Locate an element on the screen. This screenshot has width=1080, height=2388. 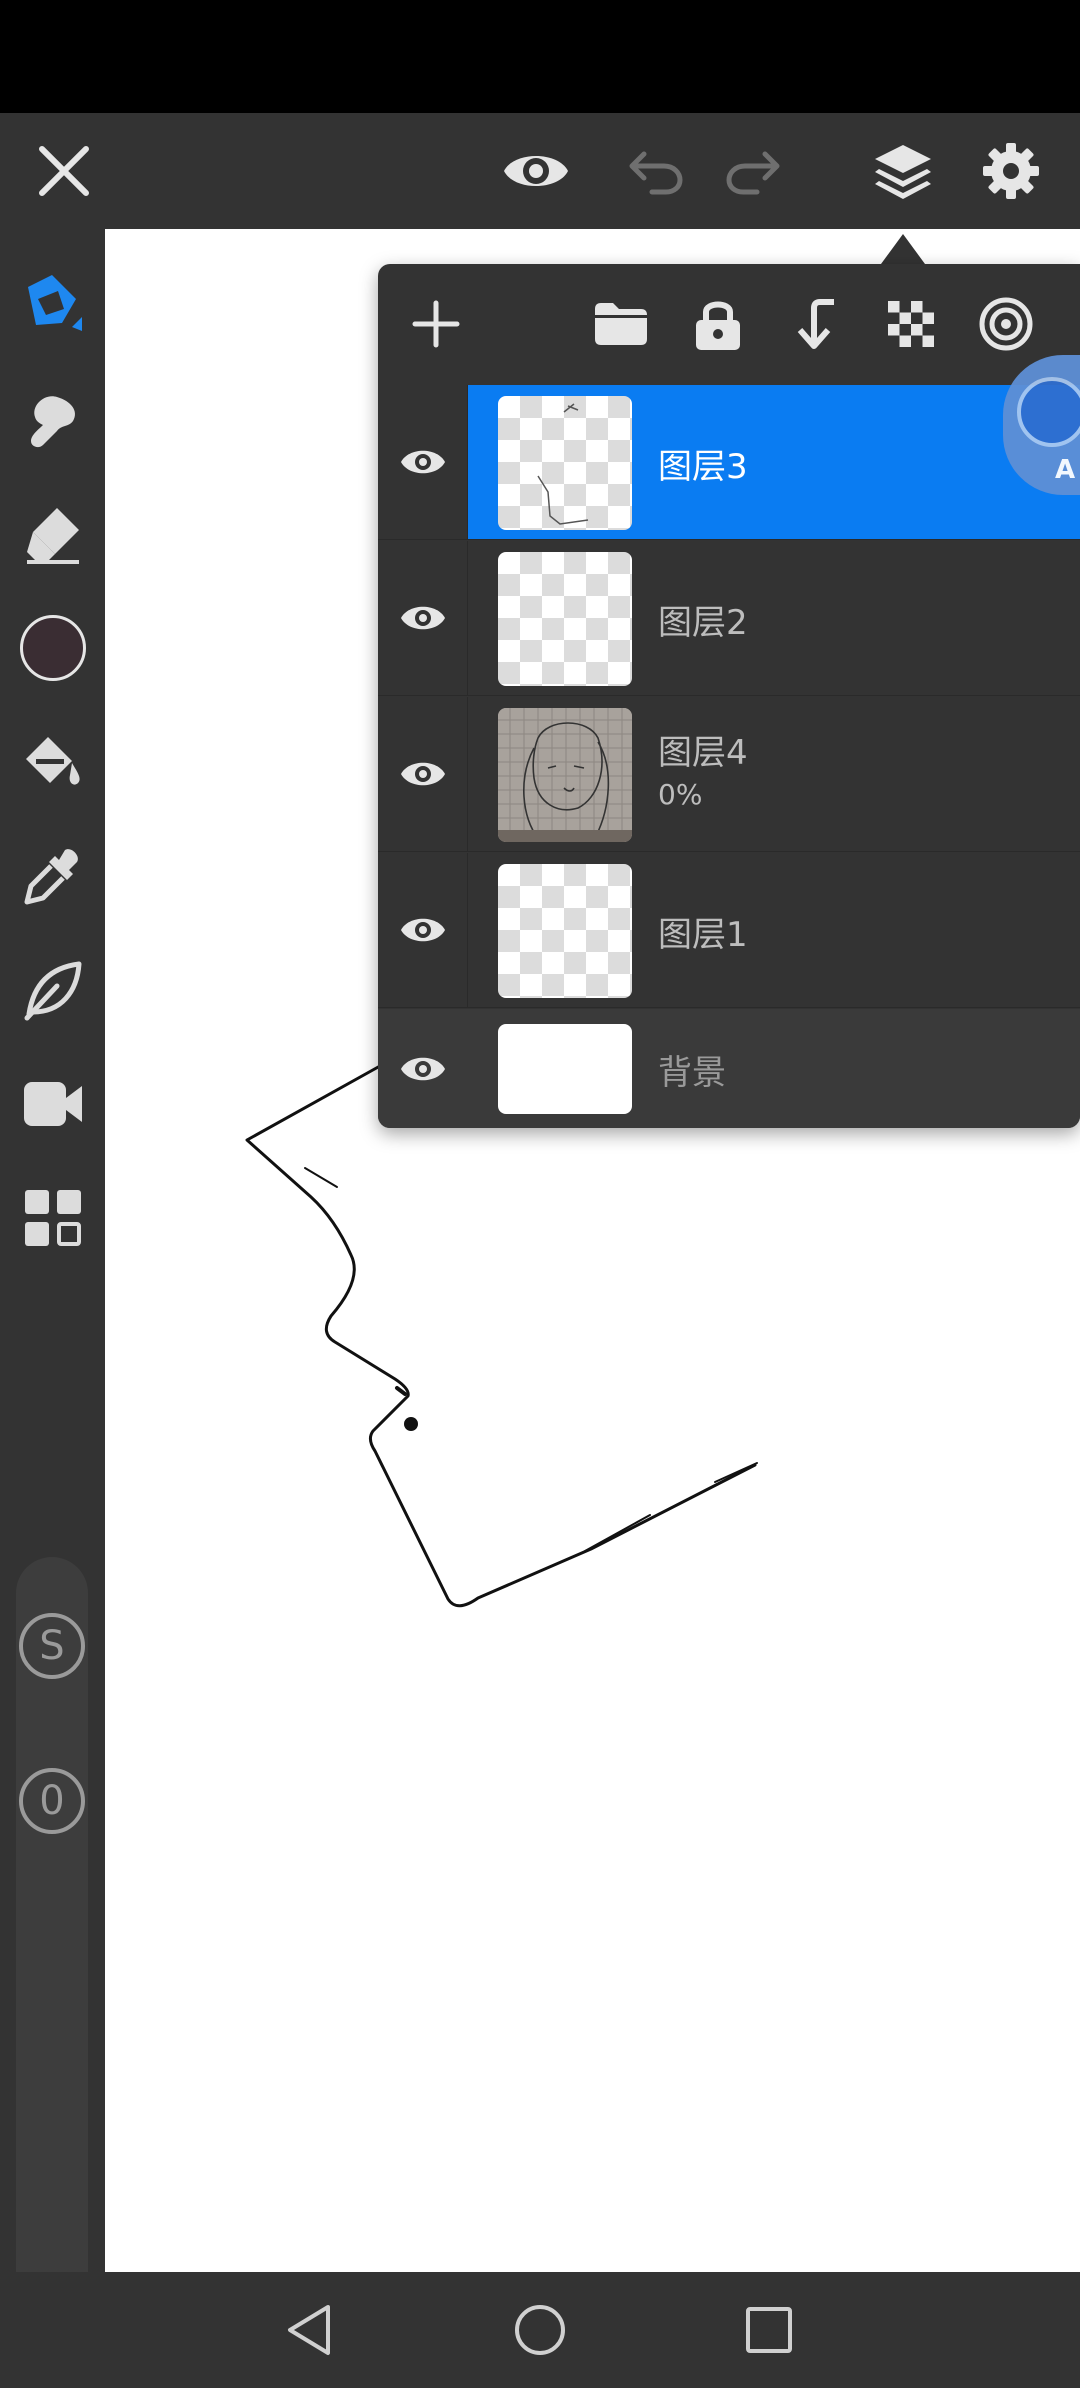
back-icon is located at coordinates (309, 2330).